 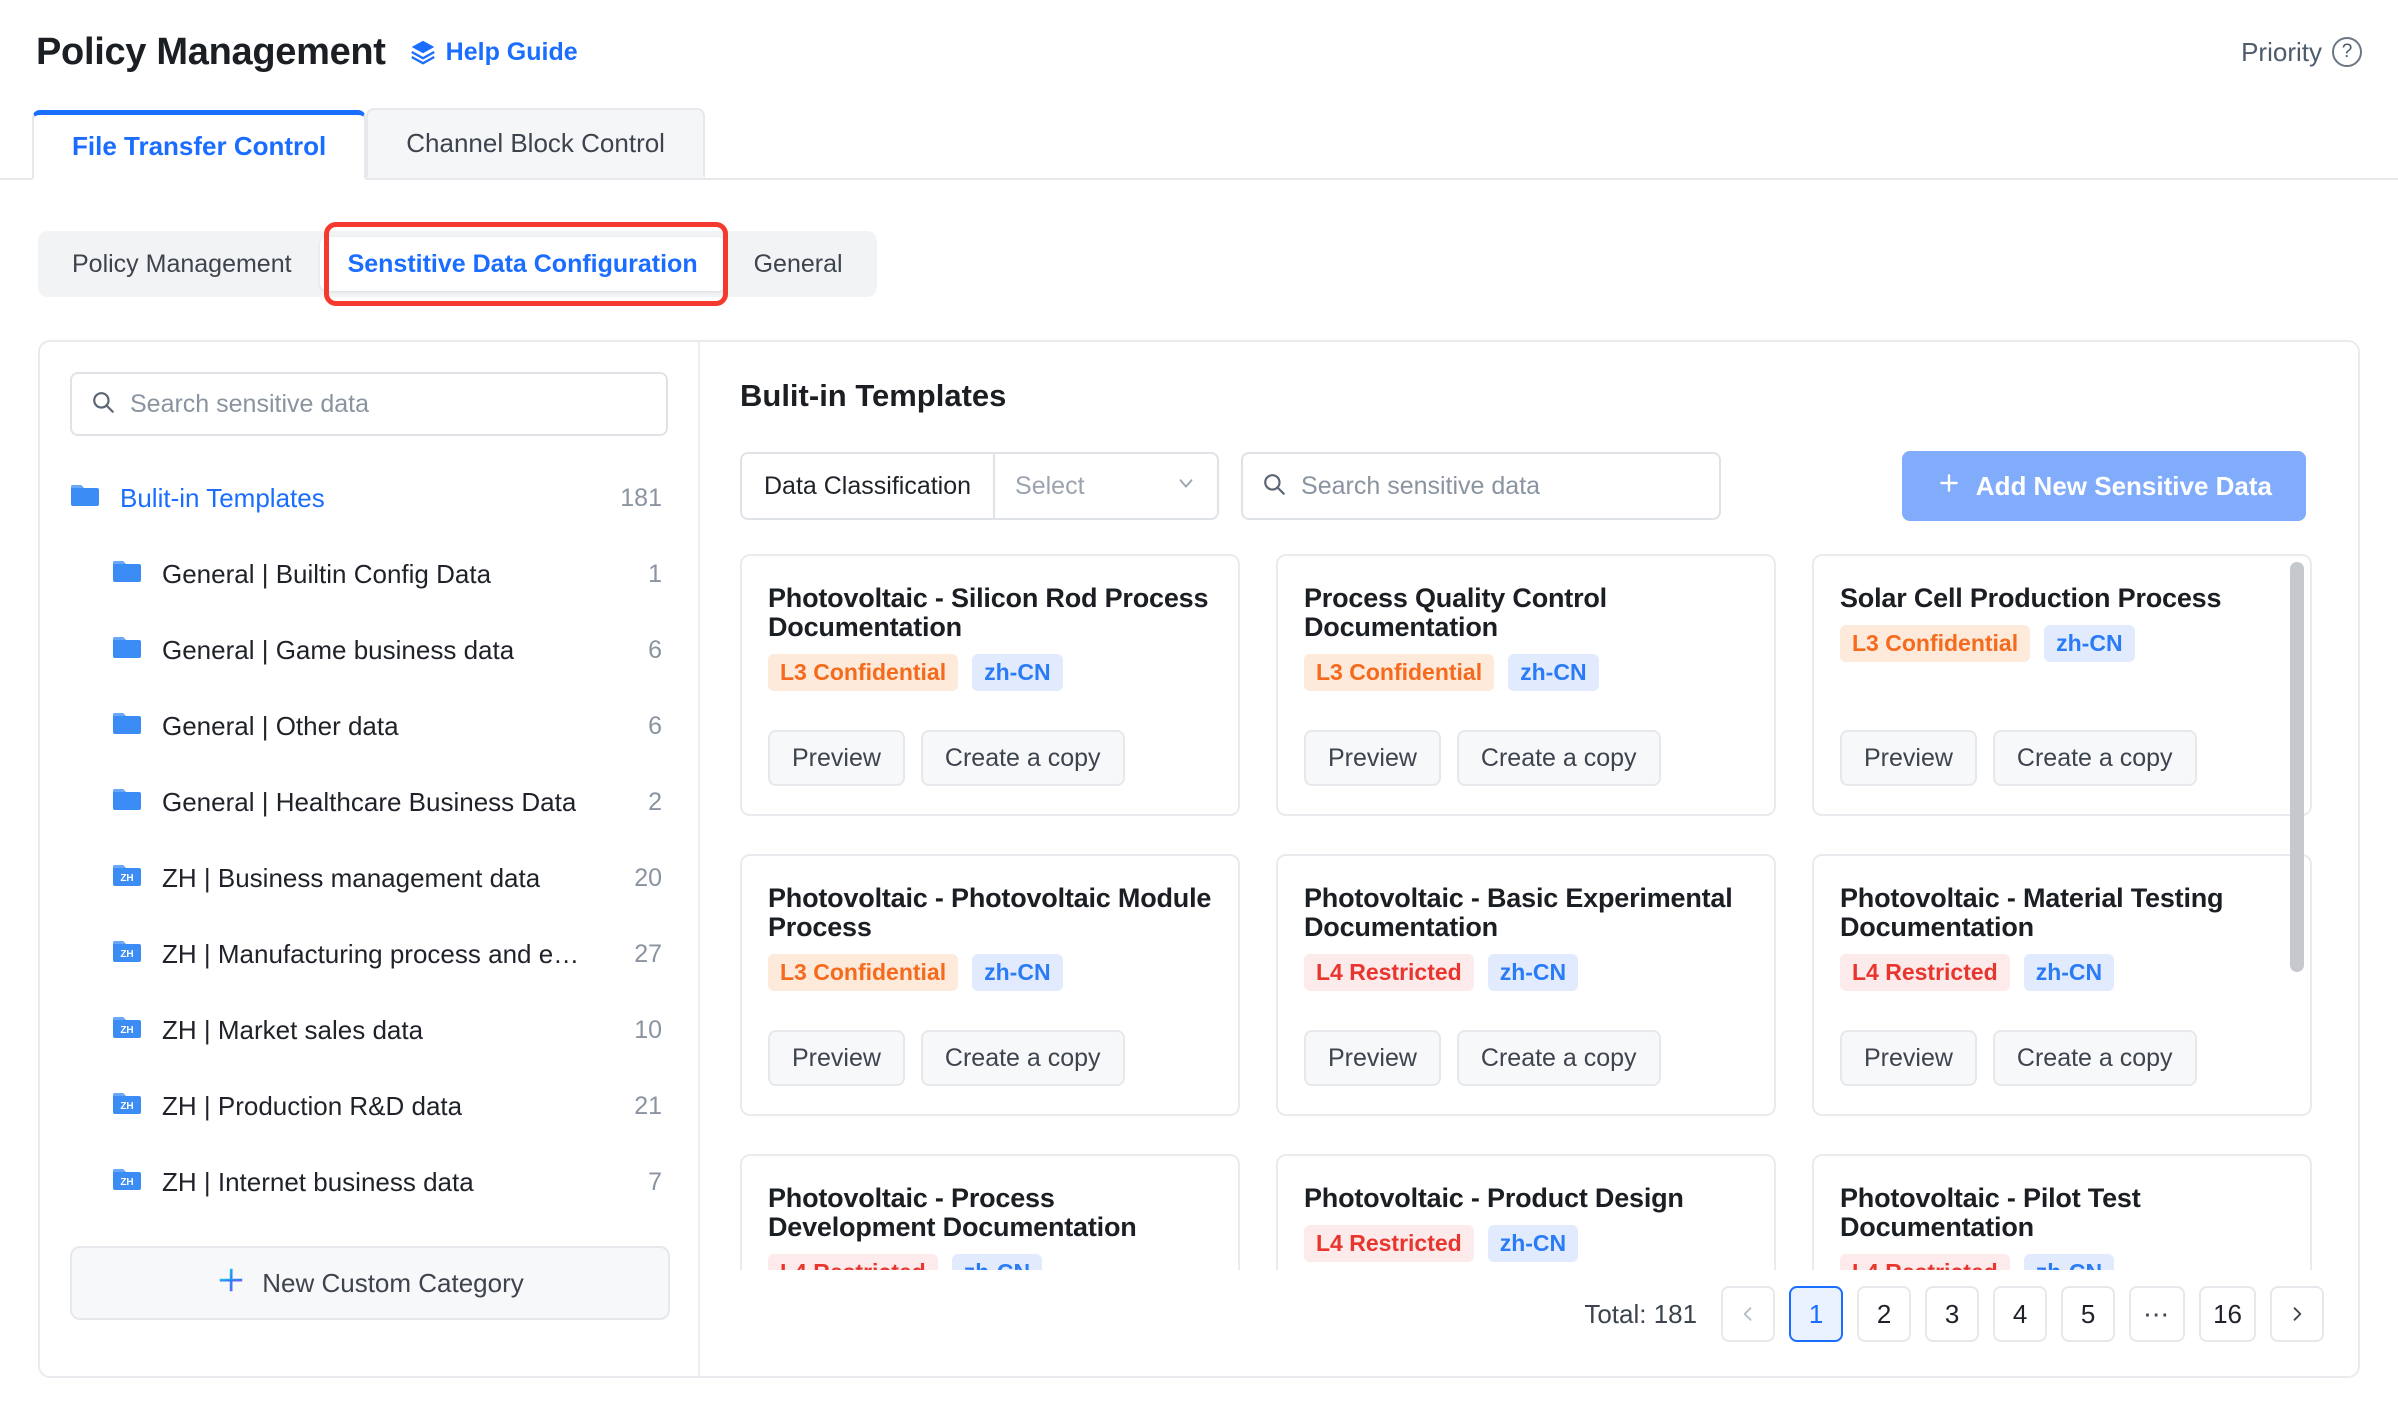 What do you see at coordinates (2227, 1314) in the screenshot?
I see `pagination-page-16: 16` at bounding box center [2227, 1314].